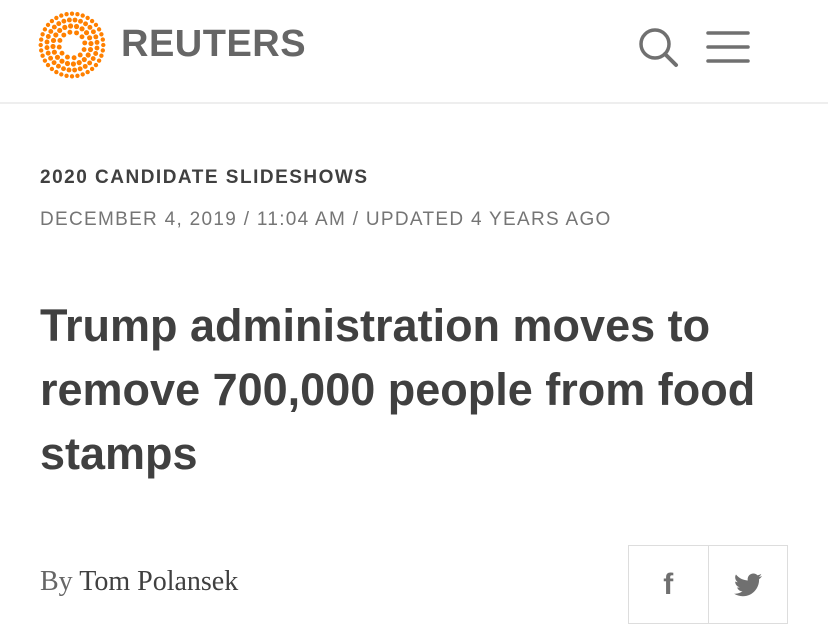  I want to click on menu-button, so click(727, 47).